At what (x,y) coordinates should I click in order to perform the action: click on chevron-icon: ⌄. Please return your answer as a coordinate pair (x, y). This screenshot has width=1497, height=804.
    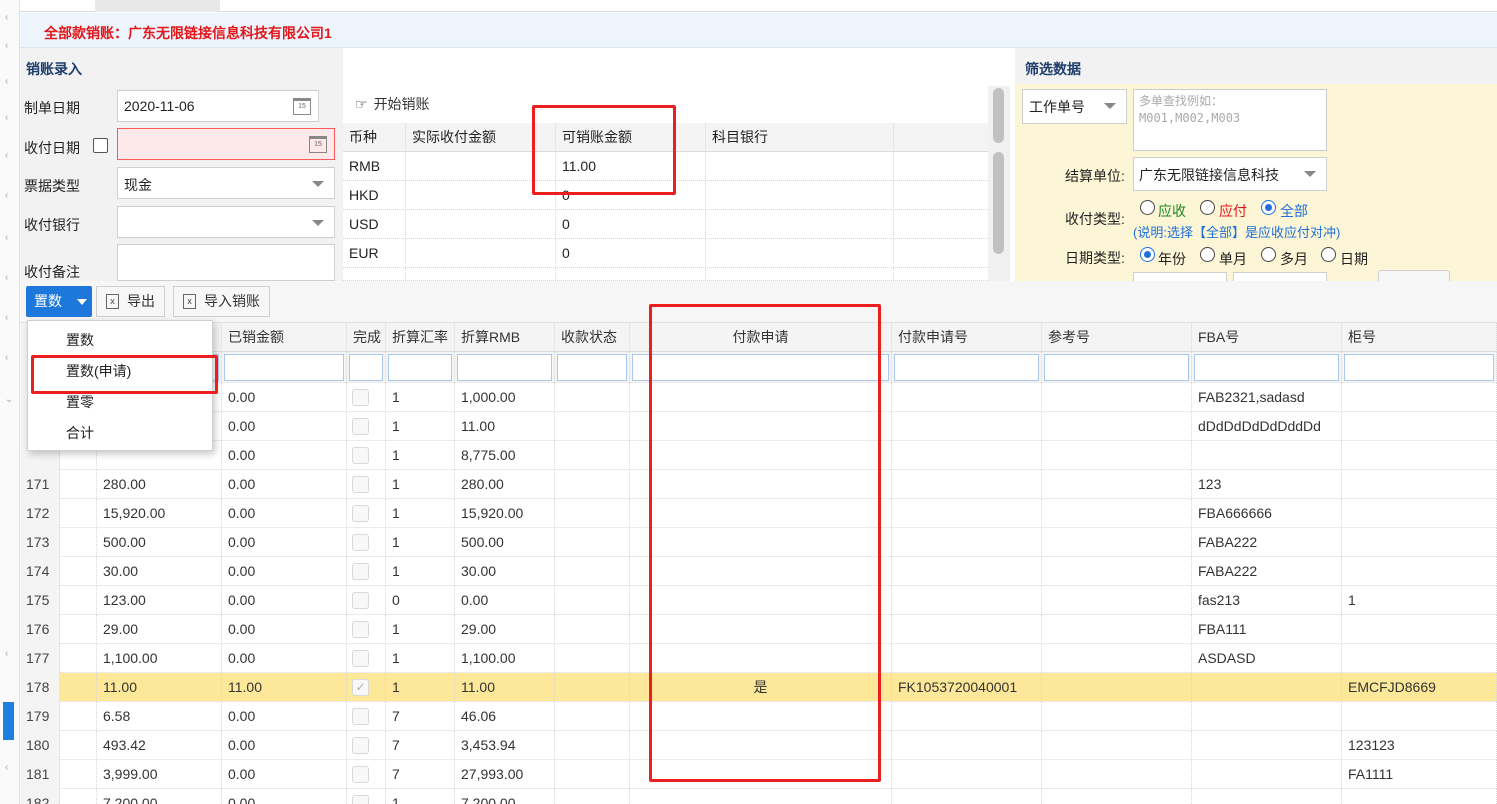
    Looking at the image, I should click on (9, 399).